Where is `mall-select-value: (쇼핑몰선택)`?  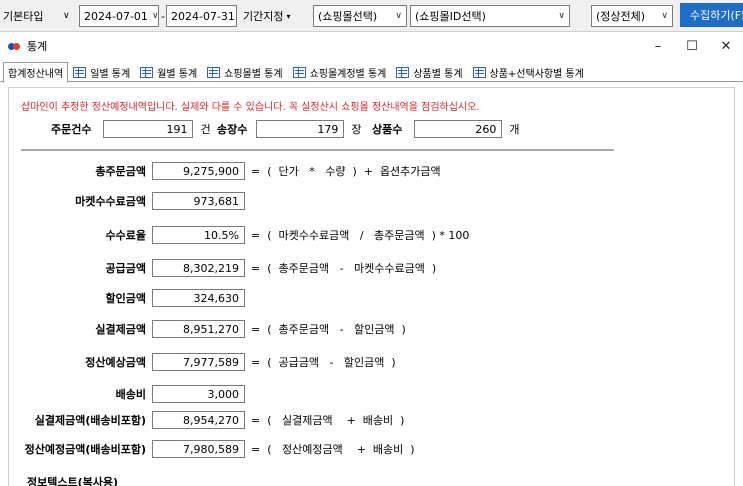
mall-select-value: (쇼핑몰선택) is located at coordinates (348, 16).